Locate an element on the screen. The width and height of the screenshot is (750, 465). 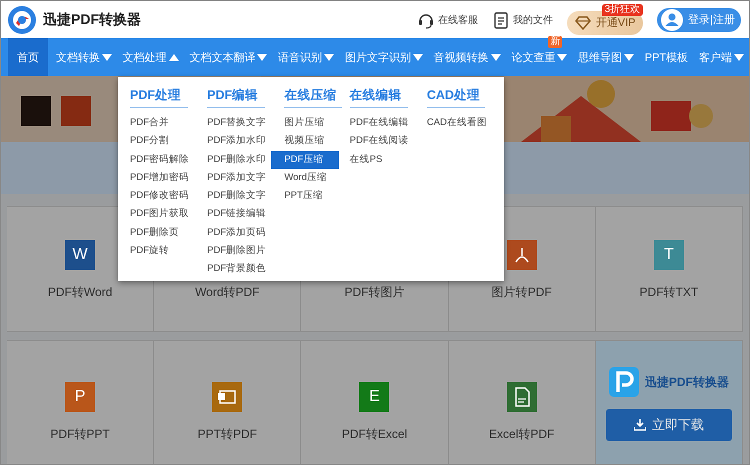
download-button: 立即下载 is located at coordinates (669, 425).